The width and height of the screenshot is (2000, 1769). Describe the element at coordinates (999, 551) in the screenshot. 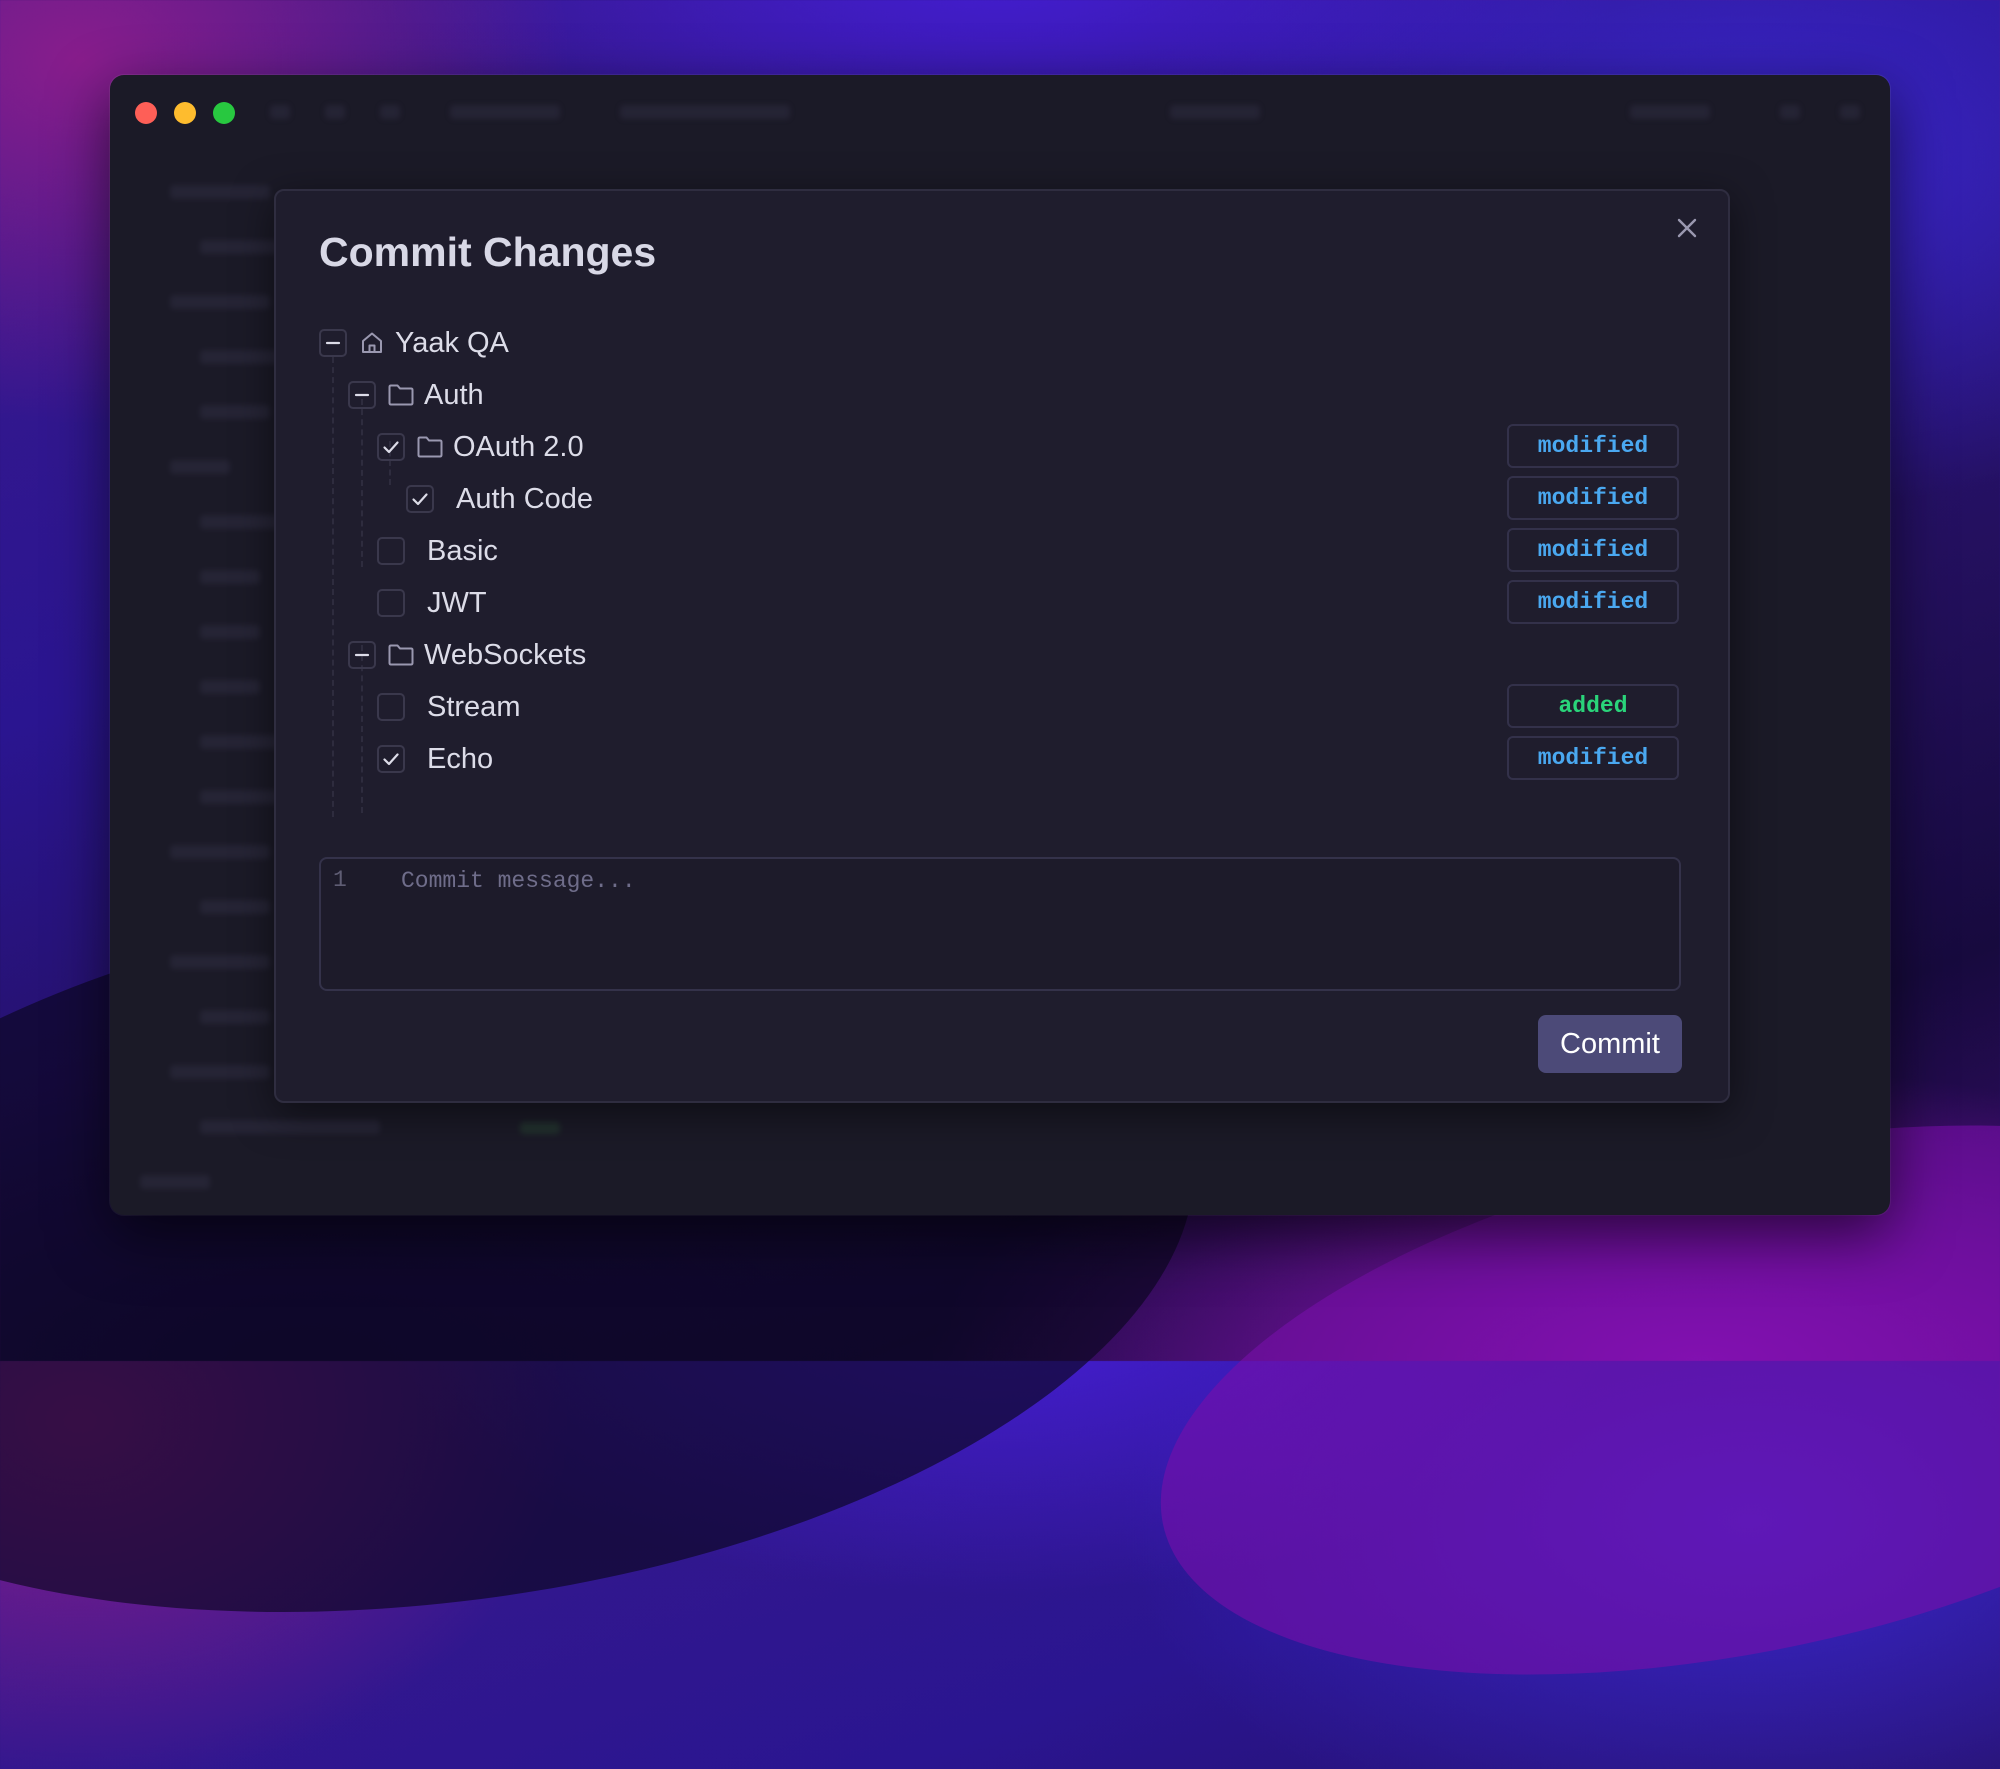

I see `tree-row: Basic modified` at that location.